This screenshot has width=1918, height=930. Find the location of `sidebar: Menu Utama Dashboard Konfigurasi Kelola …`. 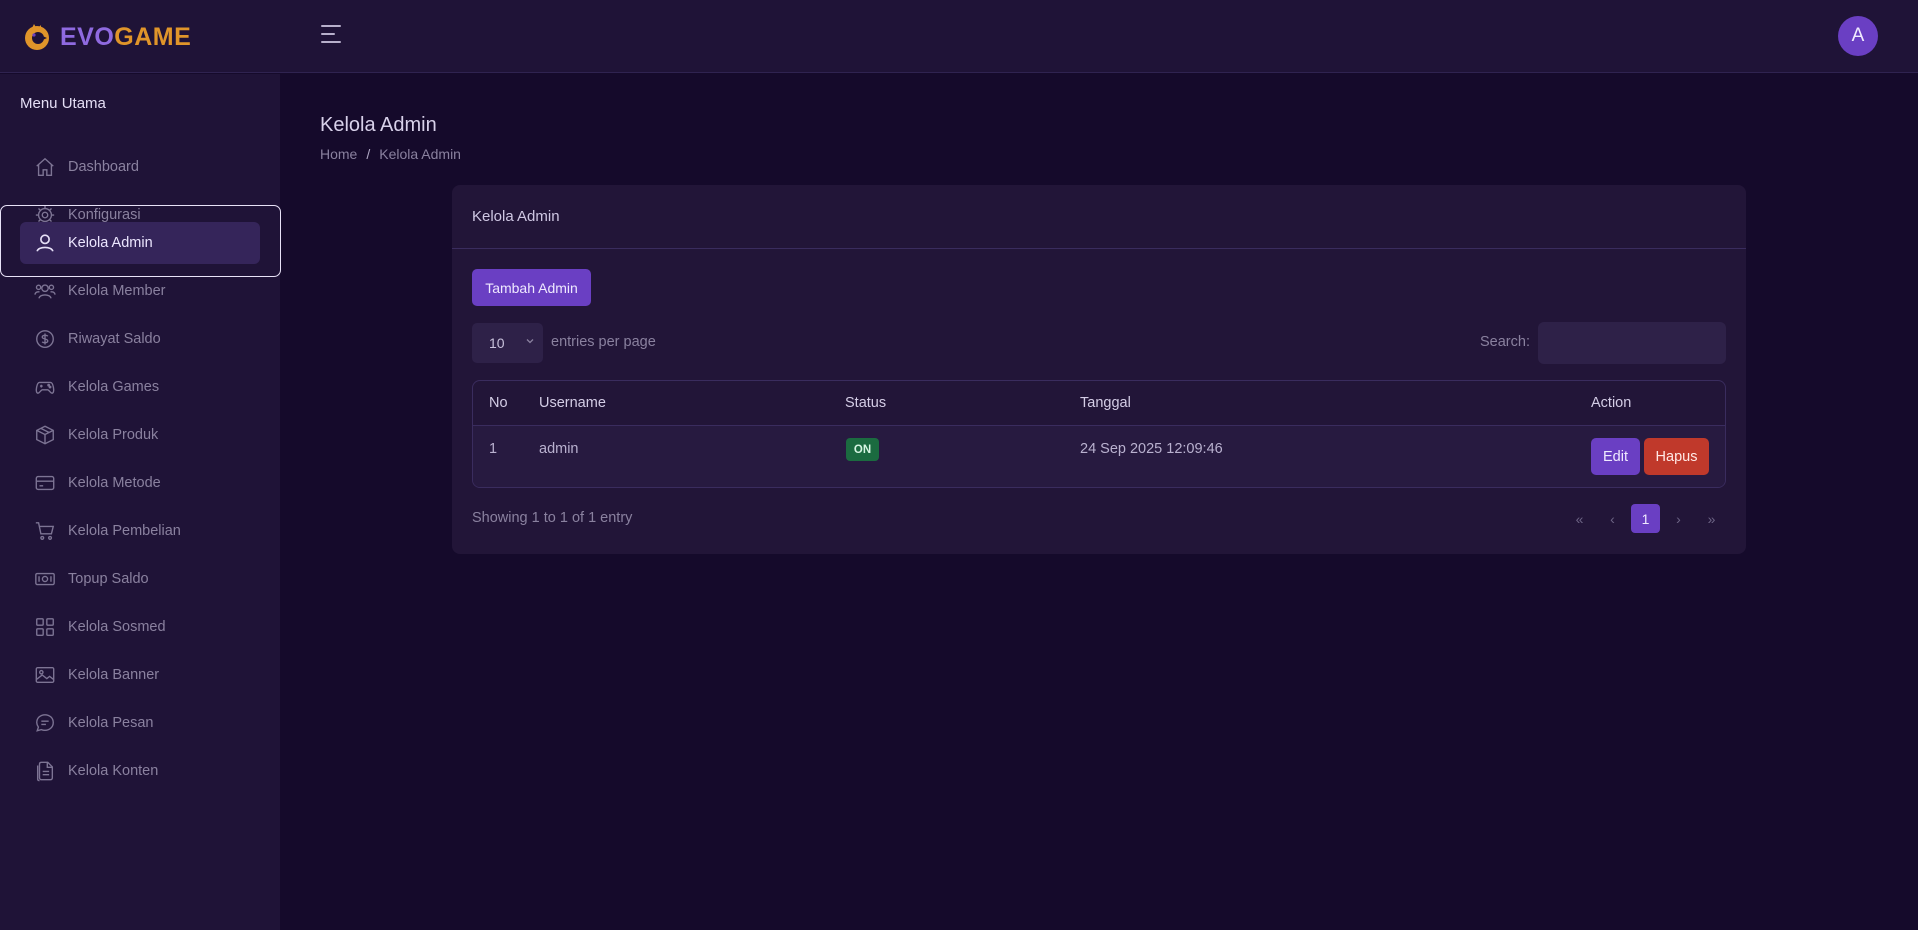

sidebar: Menu Utama Dashboard Konfigurasi Kelola … is located at coordinates (140, 502).